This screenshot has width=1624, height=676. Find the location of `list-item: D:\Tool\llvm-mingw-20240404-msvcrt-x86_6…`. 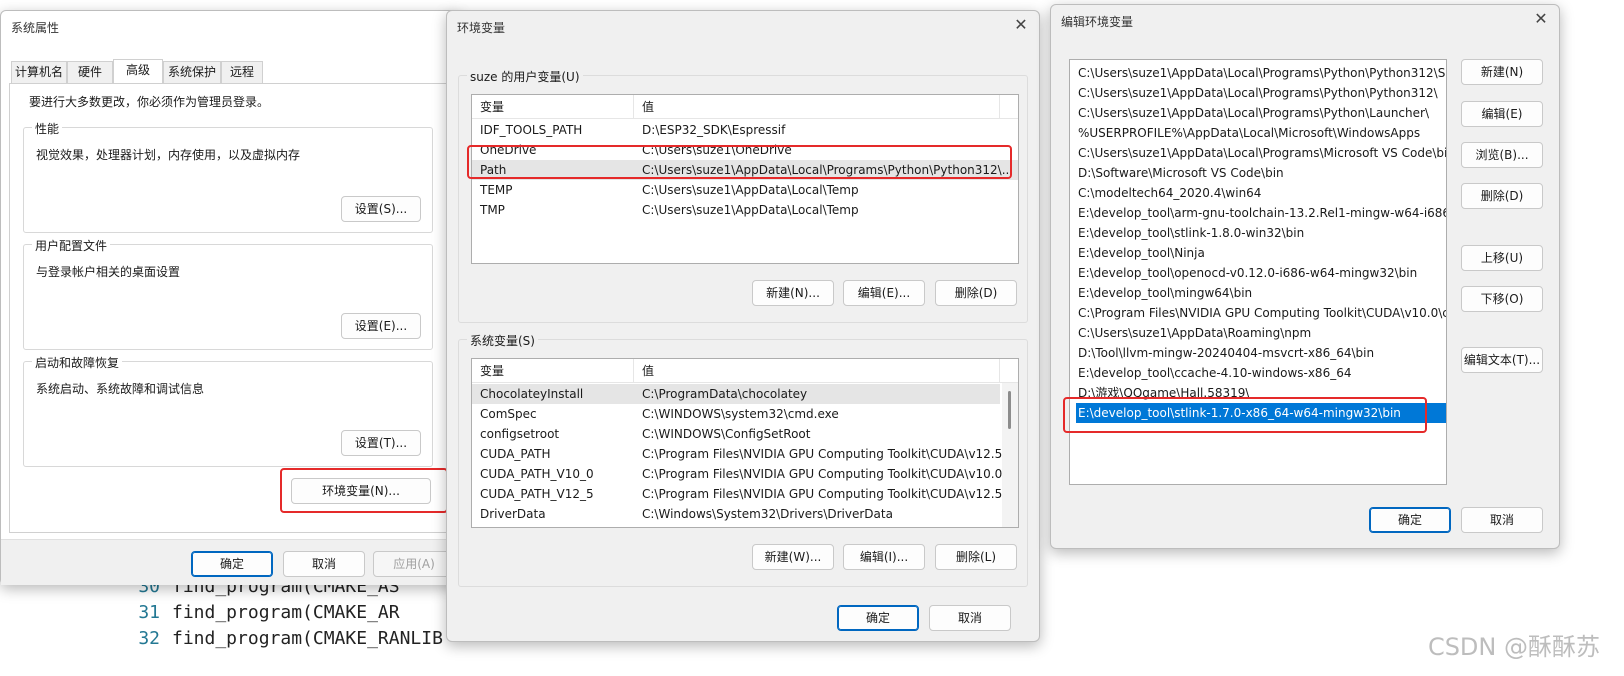

list-item: D:\Tool\llvm-mingw-20240404-msvcrt-x86_6… is located at coordinates (1261, 353).